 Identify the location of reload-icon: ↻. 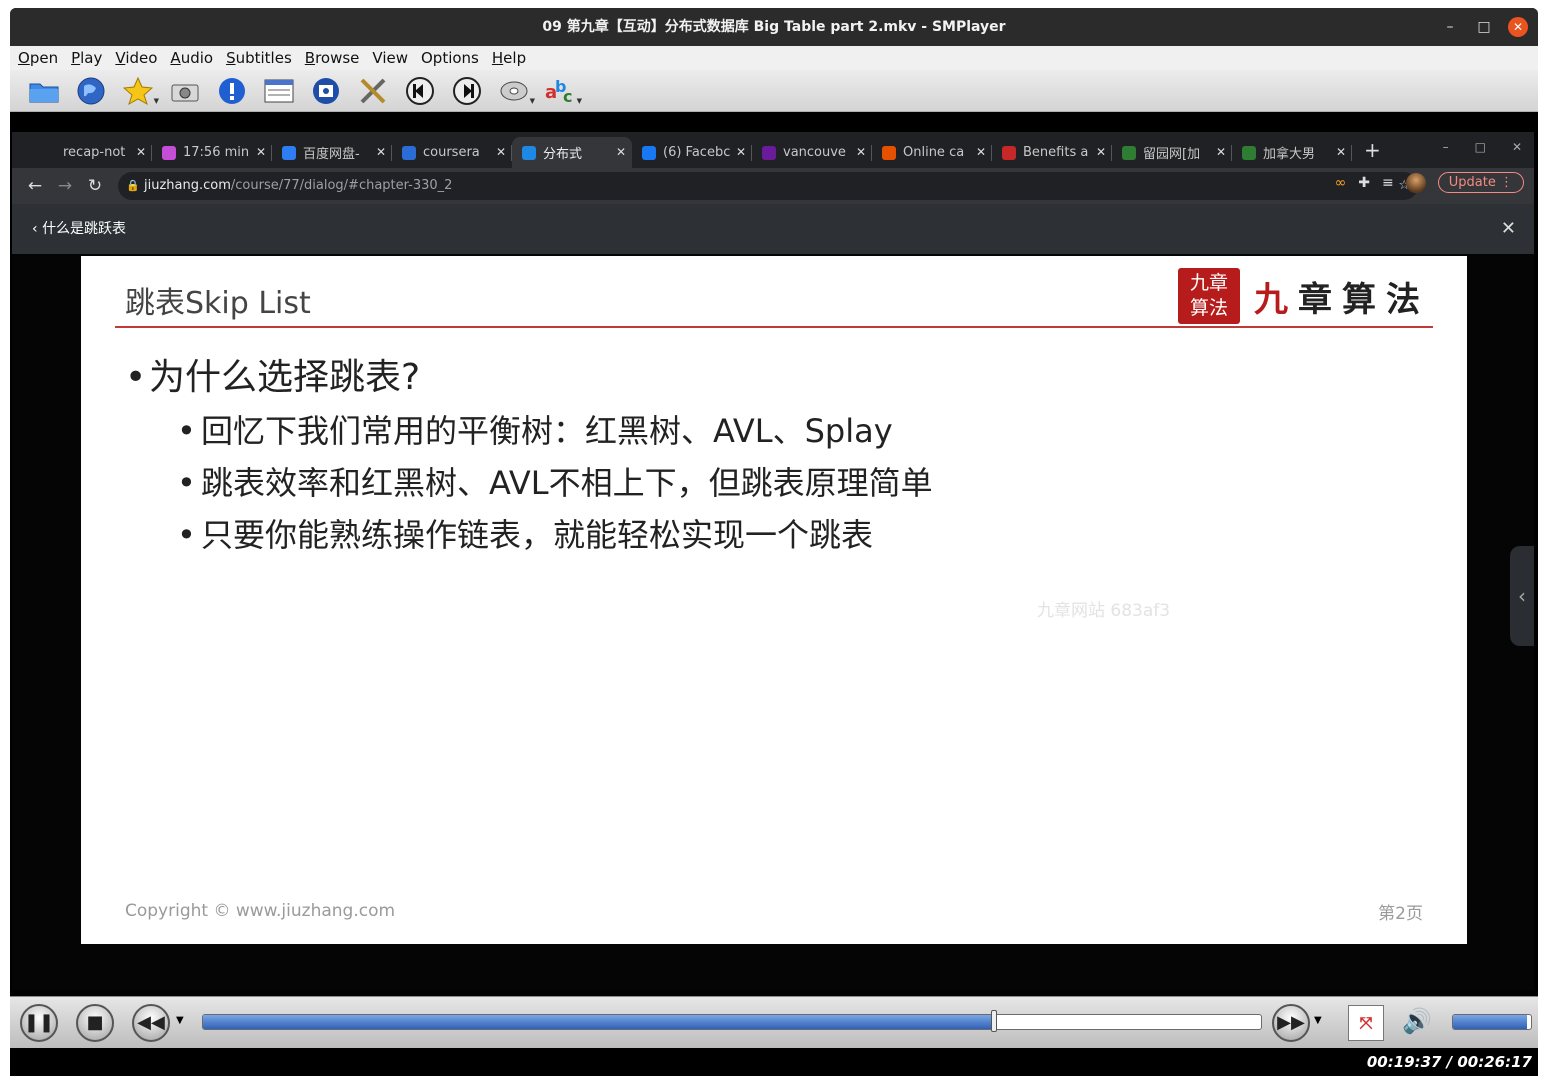
(95, 186).